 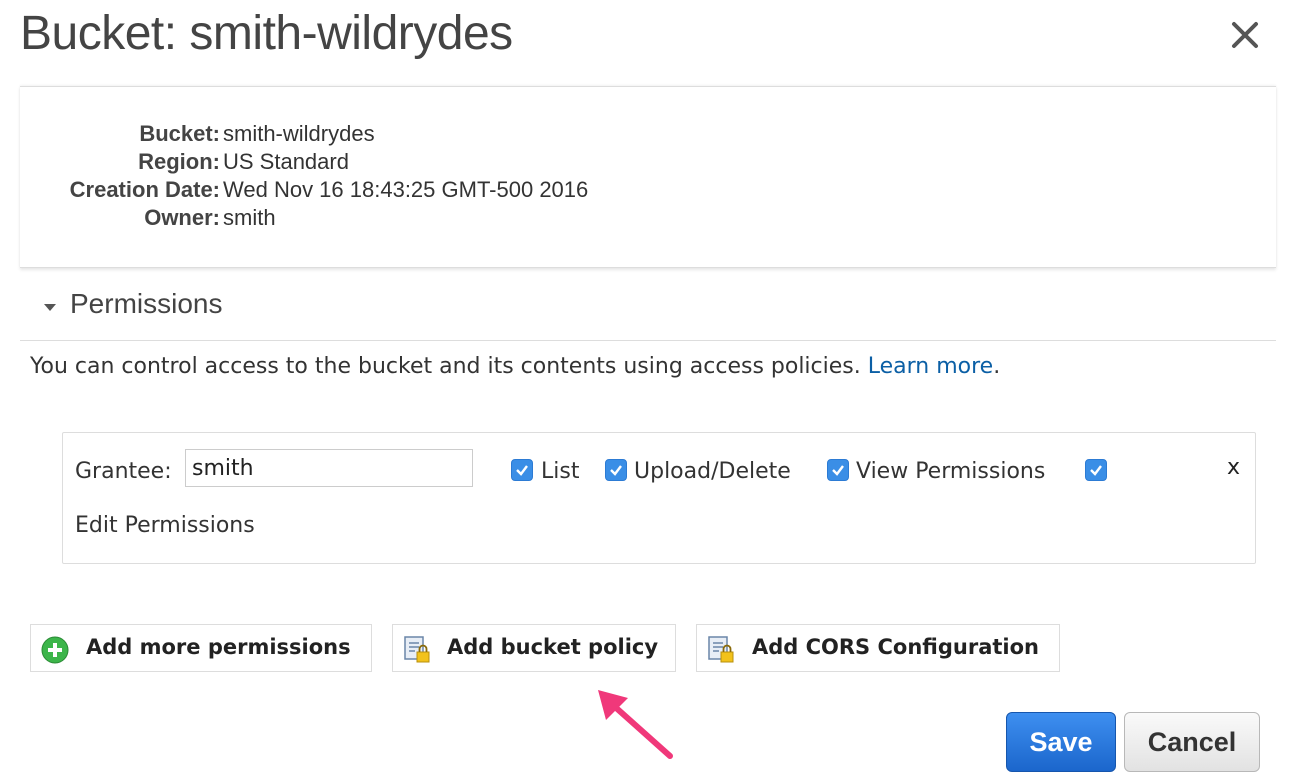 What do you see at coordinates (712, 471) in the screenshot?
I see `upload-delete-label: Upload/Delete` at bounding box center [712, 471].